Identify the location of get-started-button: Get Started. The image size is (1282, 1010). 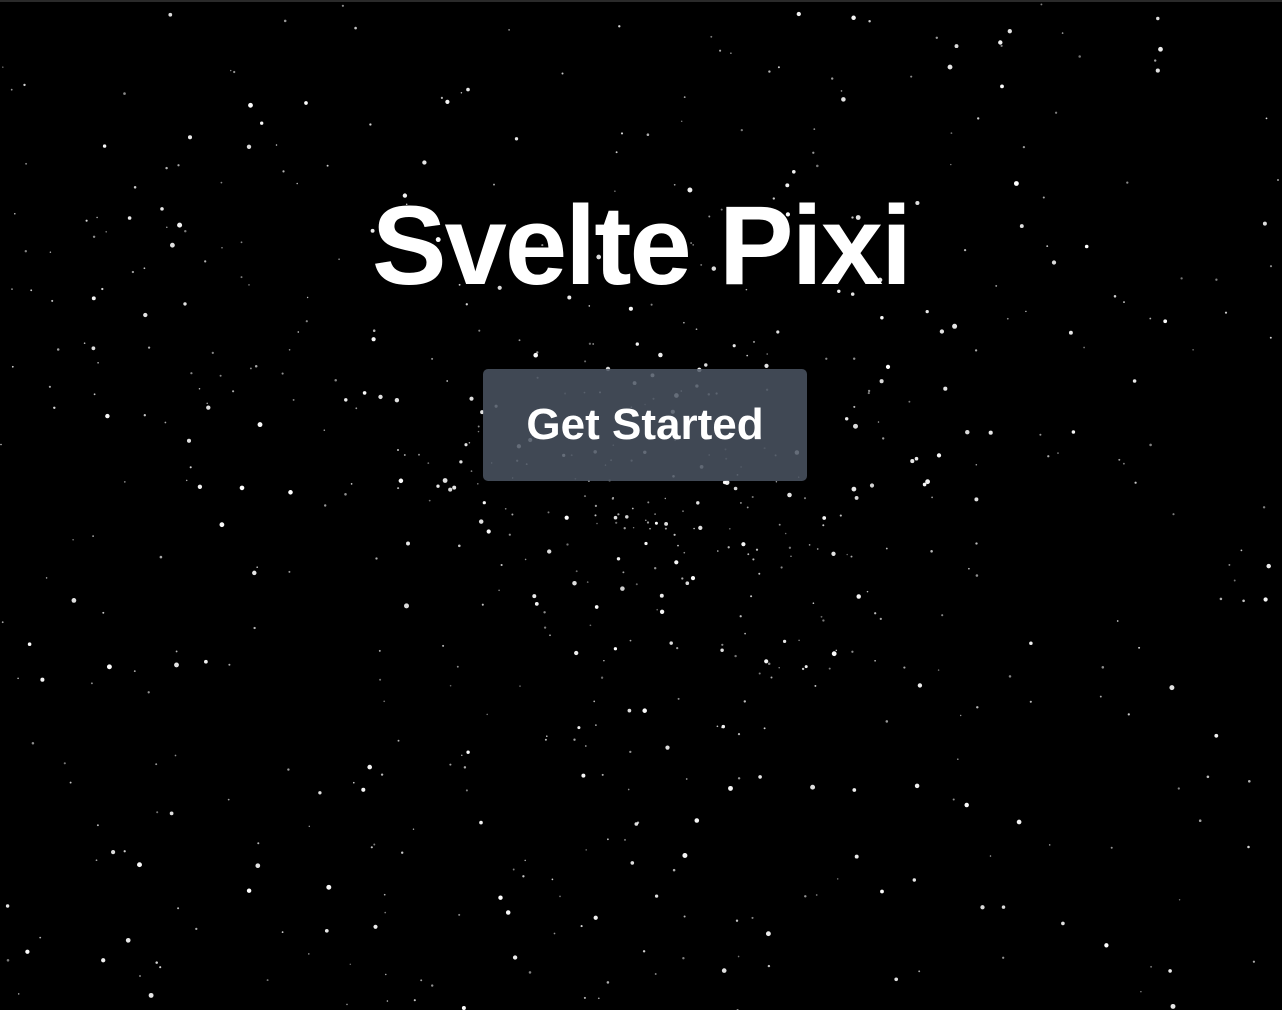
(645, 425).